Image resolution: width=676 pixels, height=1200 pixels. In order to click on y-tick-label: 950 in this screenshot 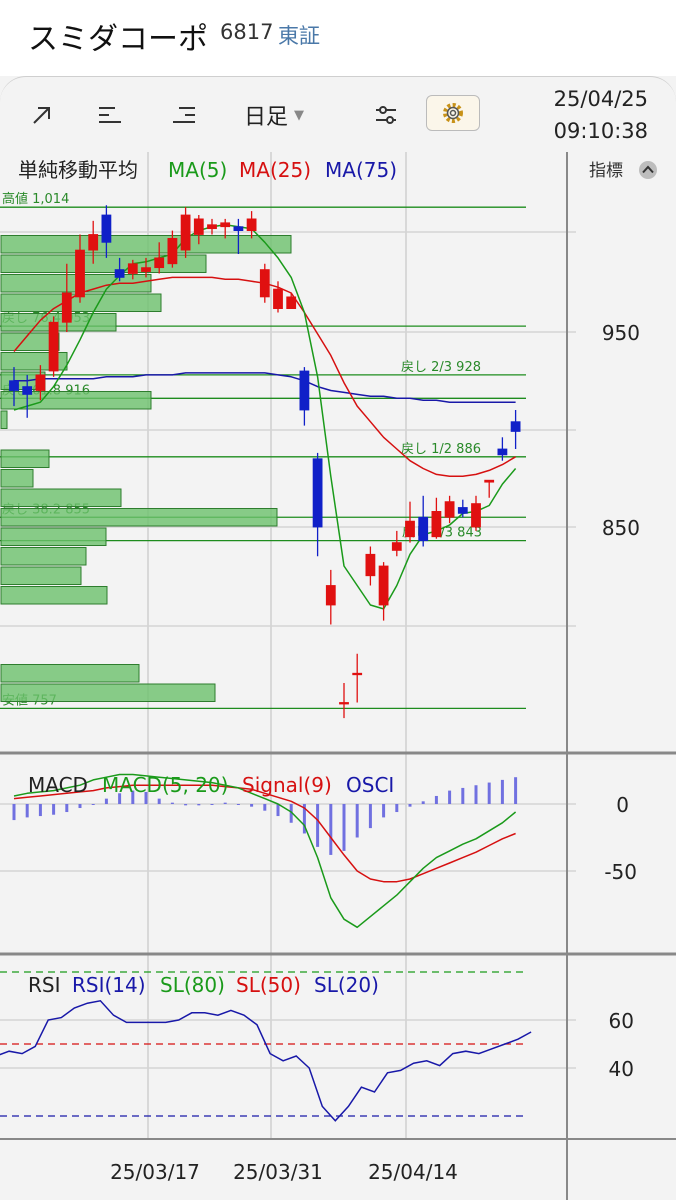, I will do `click(621, 333)`.